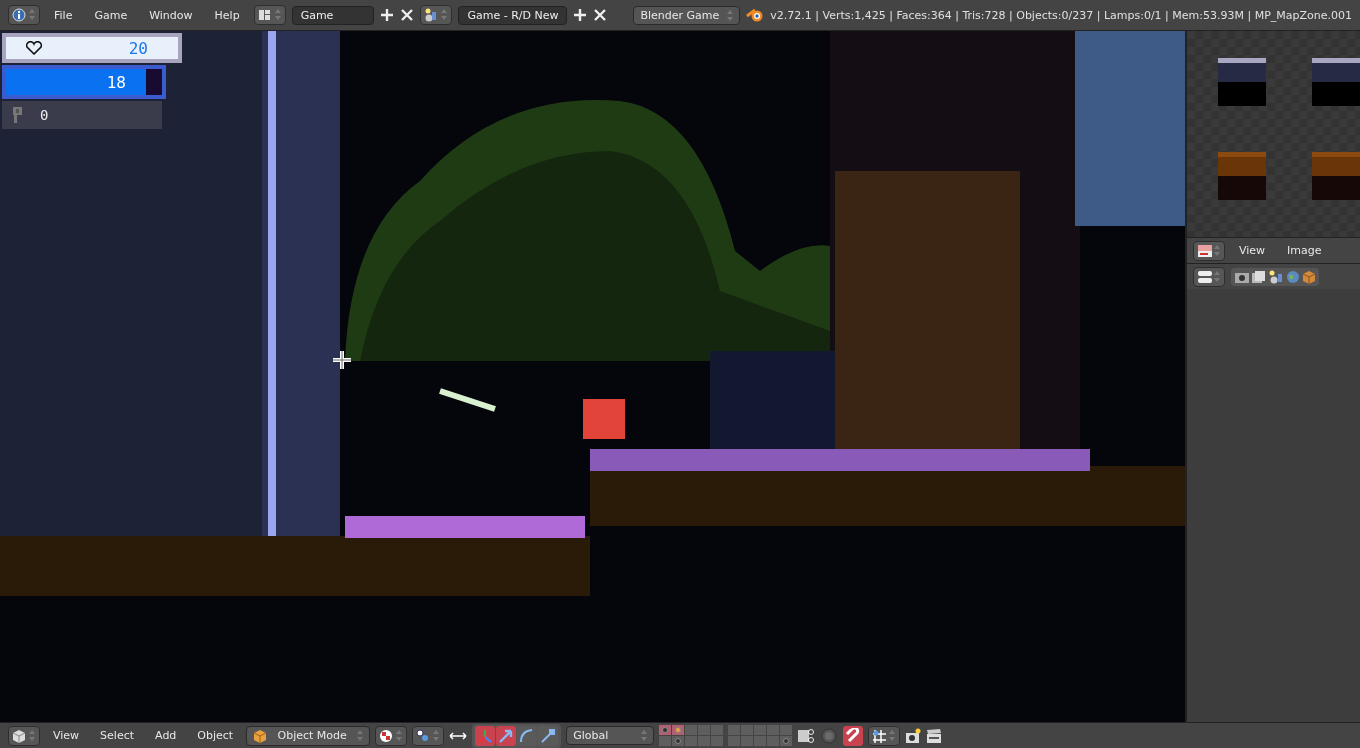 Image resolution: width=1360 pixels, height=748 pixels. I want to click on orientation-dropdown: Global, so click(610, 735).